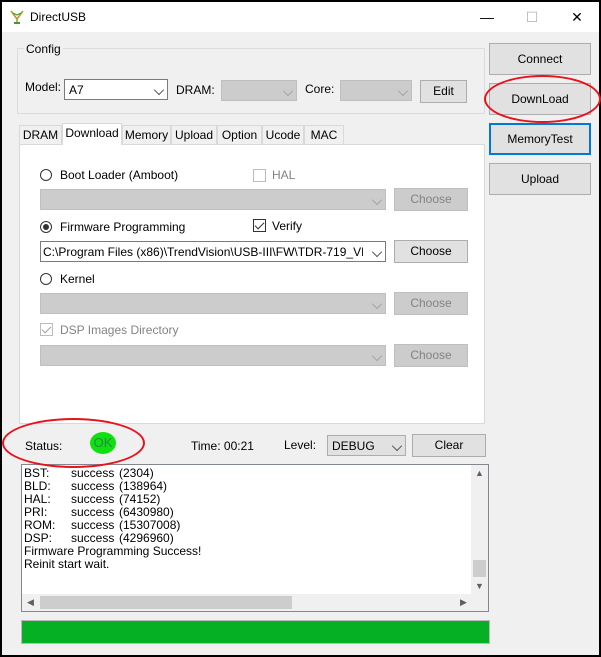 This screenshot has width=601, height=657. Describe the element at coordinates (324, 134) in the screenshot. I see `tab-mac: MAC` at that location.